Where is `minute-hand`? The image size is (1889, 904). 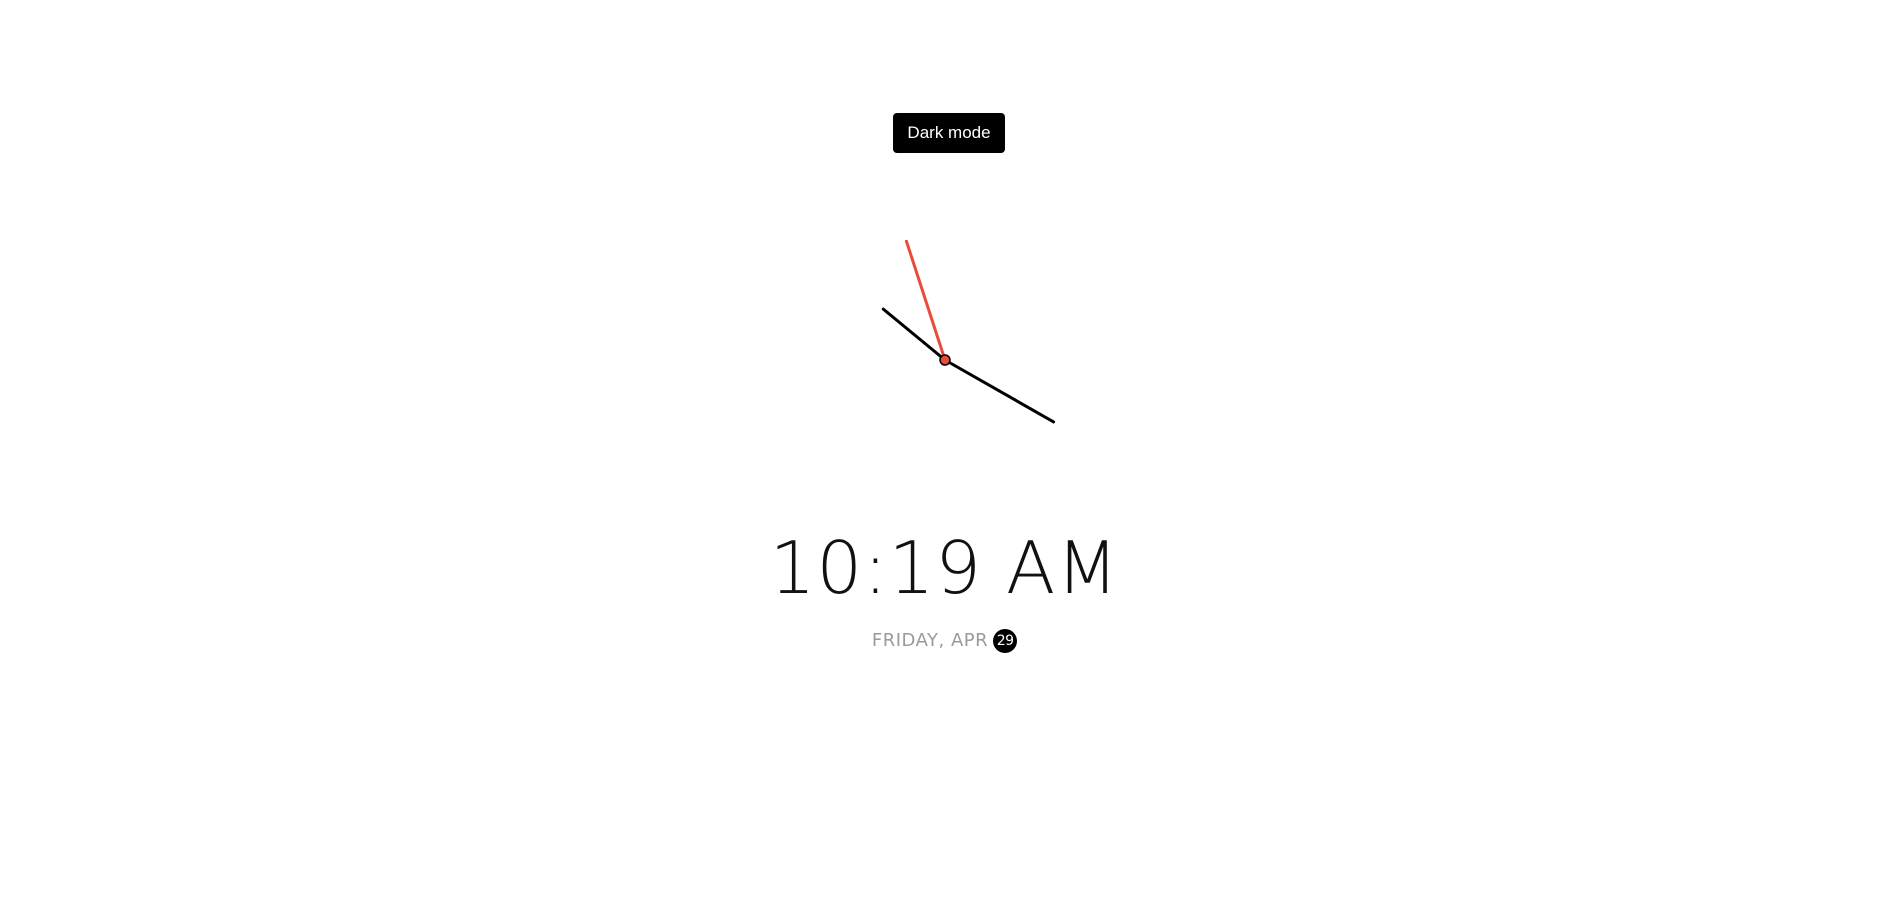 minute-hand is located at coordinates (999, 391).